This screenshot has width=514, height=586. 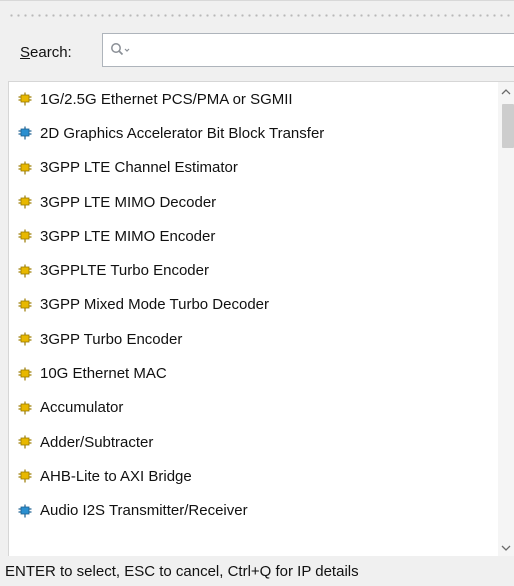 What do you see at coordinates (97, 442) in the screenshot?
I see `list-item-label: Adder/Subtracter` at bounding box center [97, 442].